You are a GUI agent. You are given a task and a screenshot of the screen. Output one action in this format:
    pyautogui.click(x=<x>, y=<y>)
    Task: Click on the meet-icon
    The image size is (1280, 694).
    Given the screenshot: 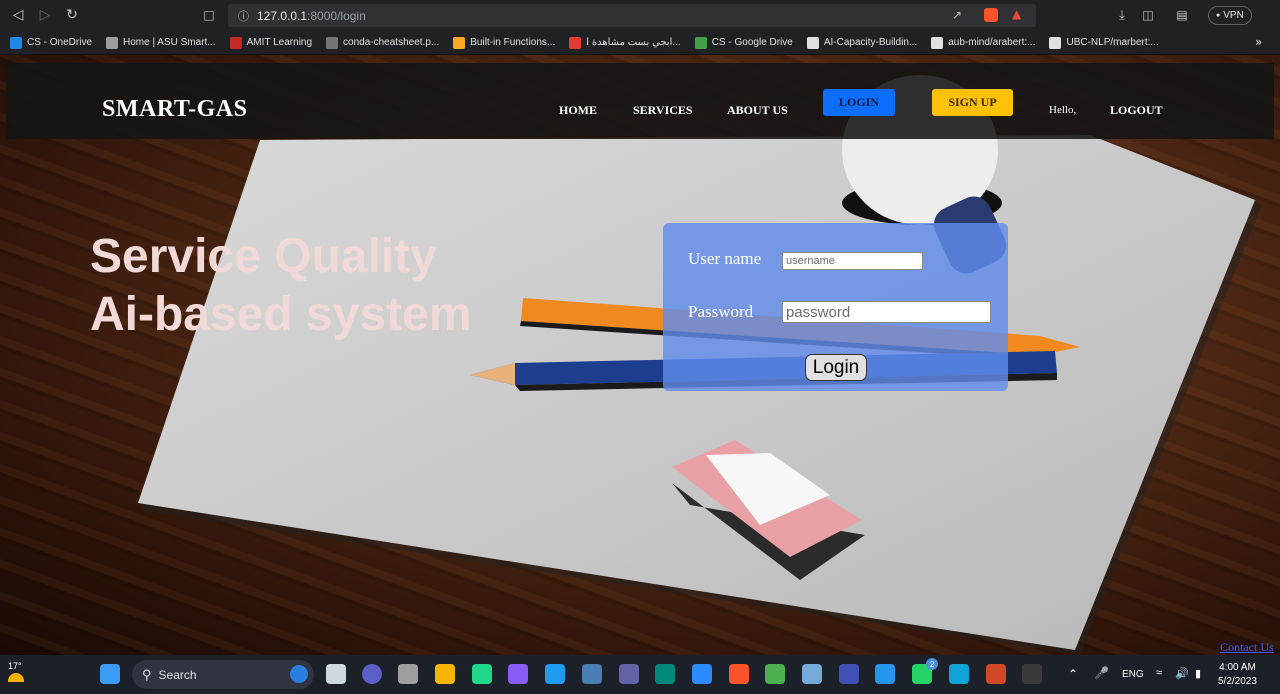 What is the action you would take?
    pyautogui.click(x=665, y=674)
    